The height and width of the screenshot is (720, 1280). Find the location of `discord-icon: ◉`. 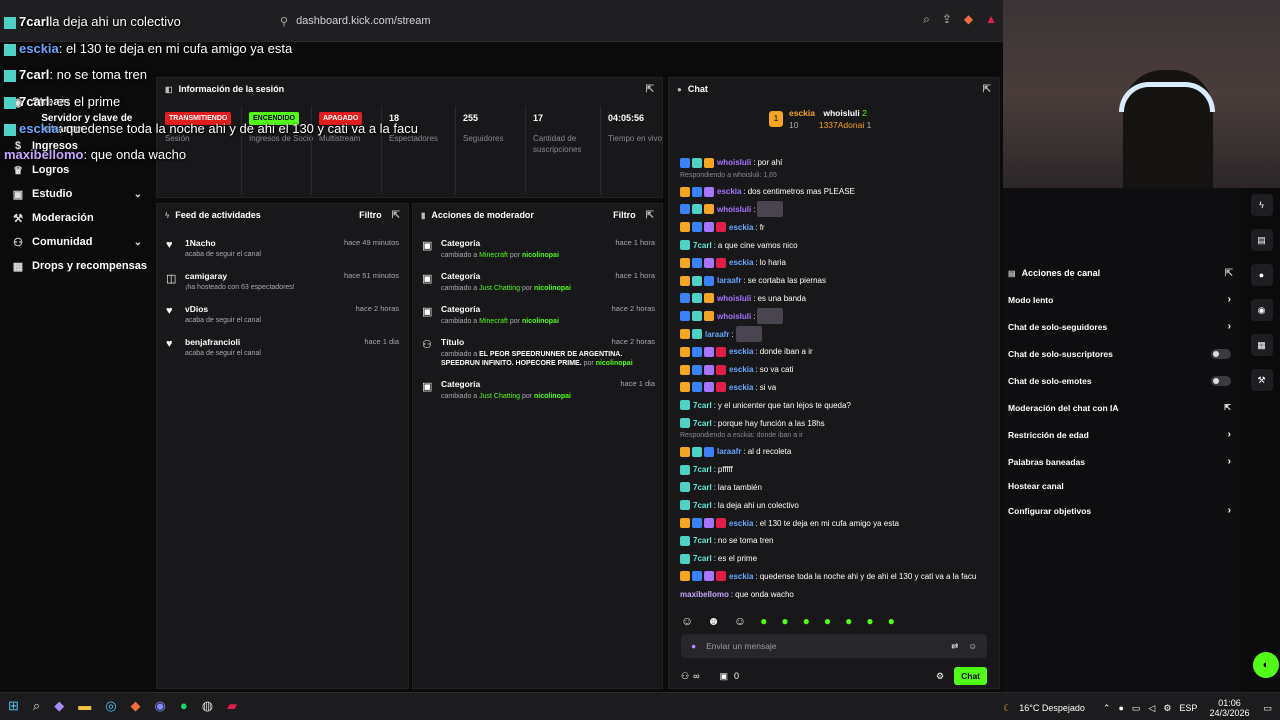

discord-icon: ◉ is located at coordinates (160, 706).